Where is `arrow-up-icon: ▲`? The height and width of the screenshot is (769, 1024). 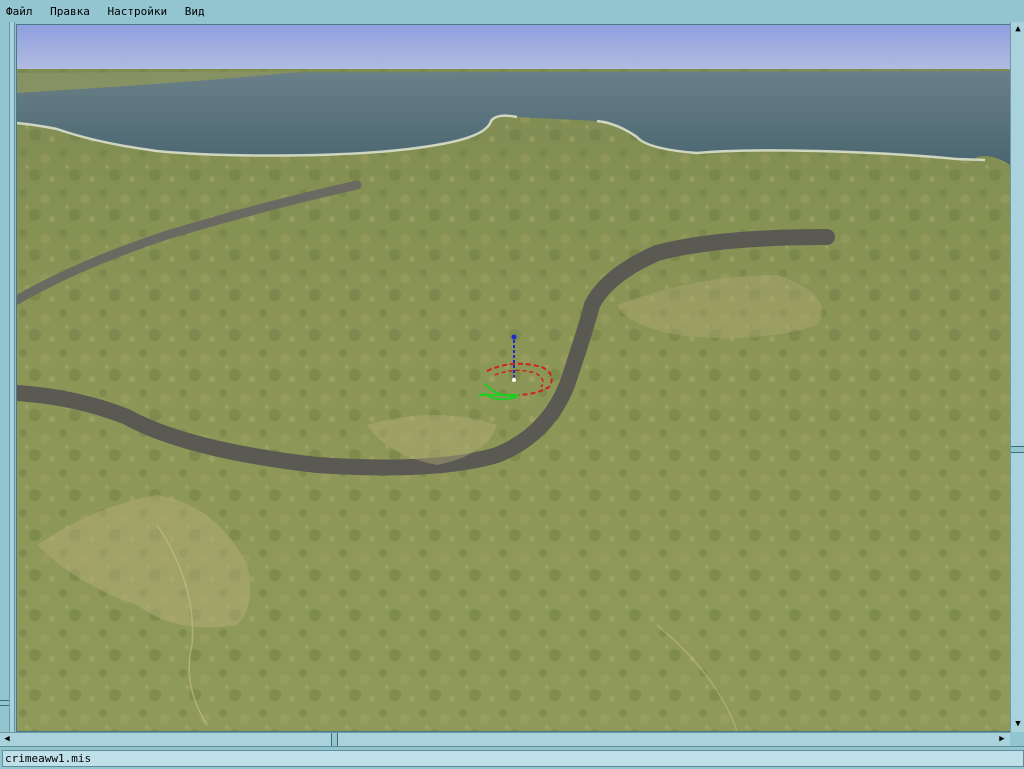
arrow-up-icon: ▲ is located at coordinates (1018, 29).